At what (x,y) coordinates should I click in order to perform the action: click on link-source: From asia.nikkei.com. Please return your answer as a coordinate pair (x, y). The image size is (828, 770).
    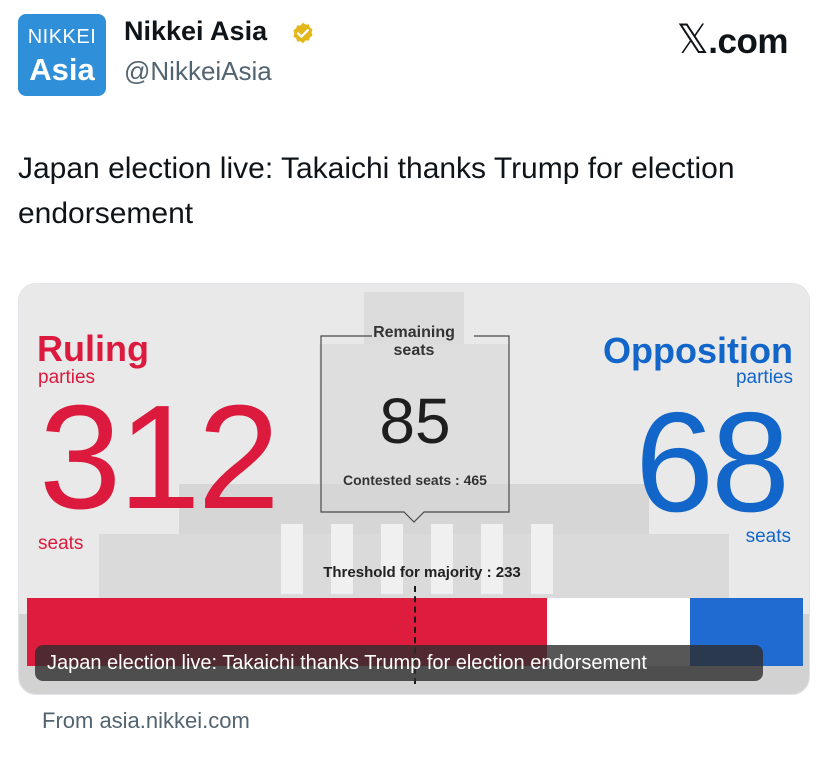
    Looking at the image, I should click on (146, 721).